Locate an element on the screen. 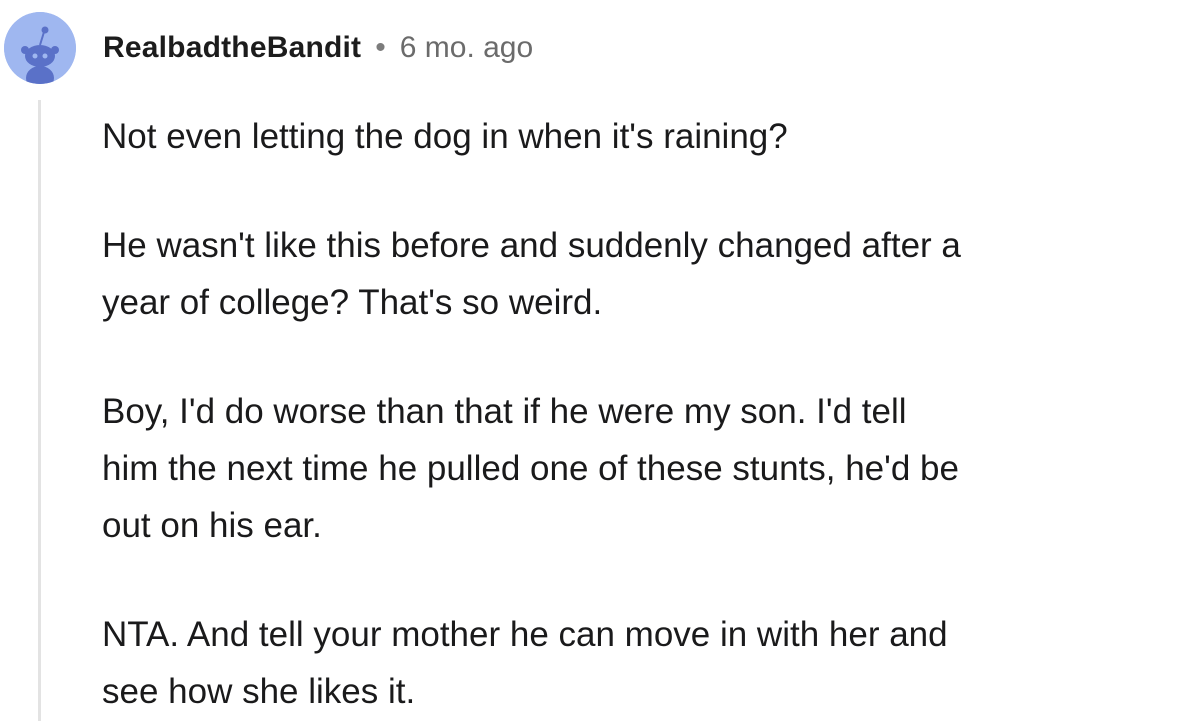  snoo-avatar-icon is located at coordinates (40, 48).